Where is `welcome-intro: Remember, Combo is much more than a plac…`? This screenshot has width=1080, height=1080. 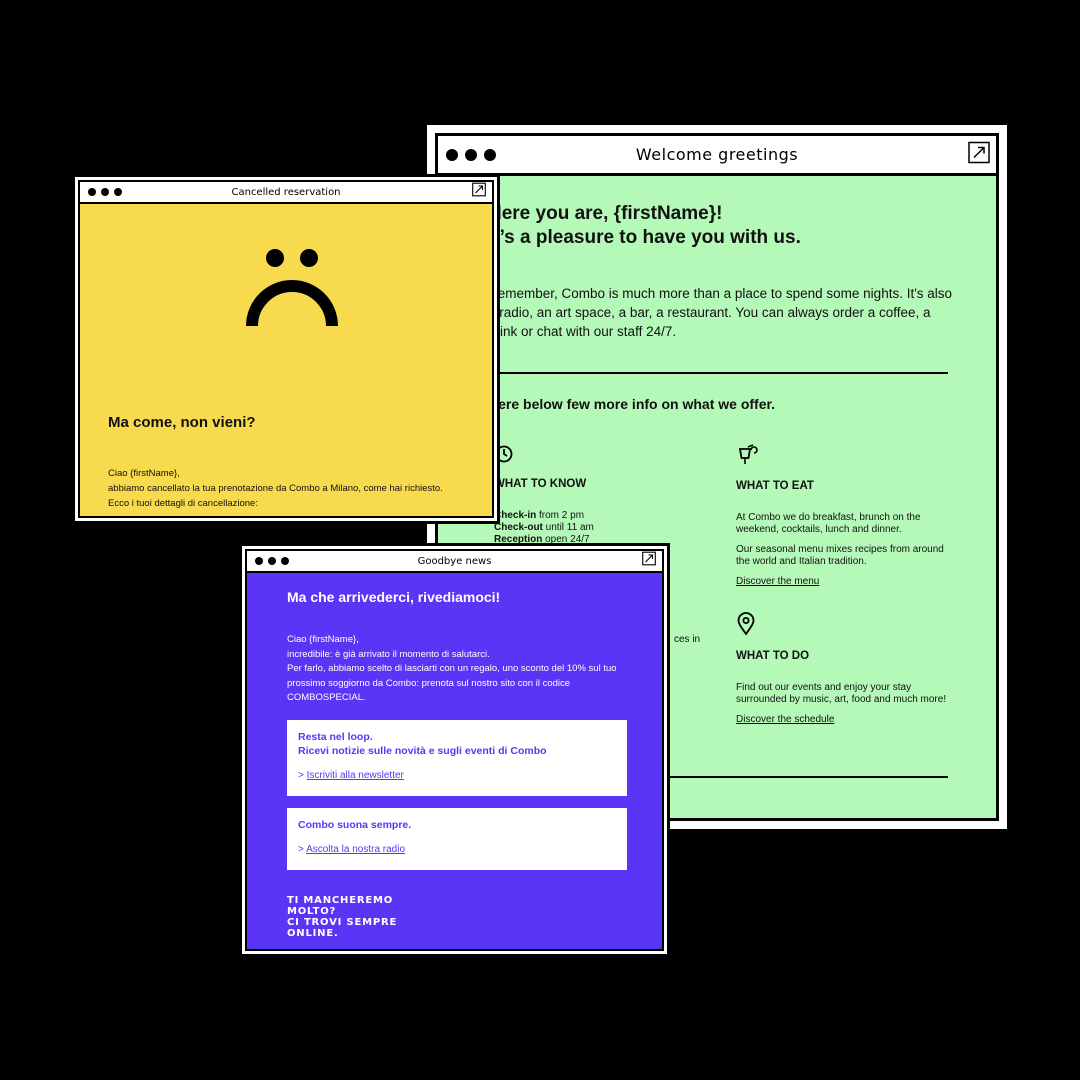
welcome-intro: Remember, Combo is much more than a plac… is located at coordinates (720, 312).